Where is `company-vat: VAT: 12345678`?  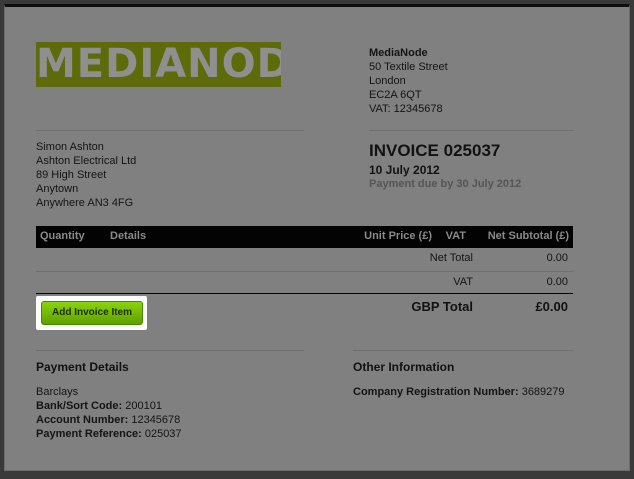 company-vat: VAT: 12345678 is located at coordinates (406, 109).